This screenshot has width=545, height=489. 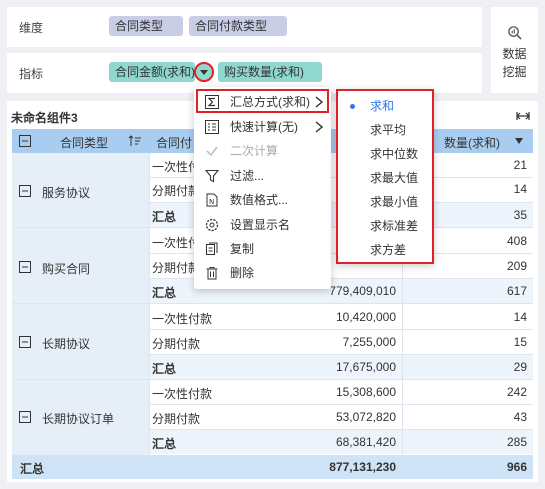 What do you see at coordinates (44, 118) in the screenshot?
I see `widget-title: 未命名组件3` at bounding box center [44, 118].